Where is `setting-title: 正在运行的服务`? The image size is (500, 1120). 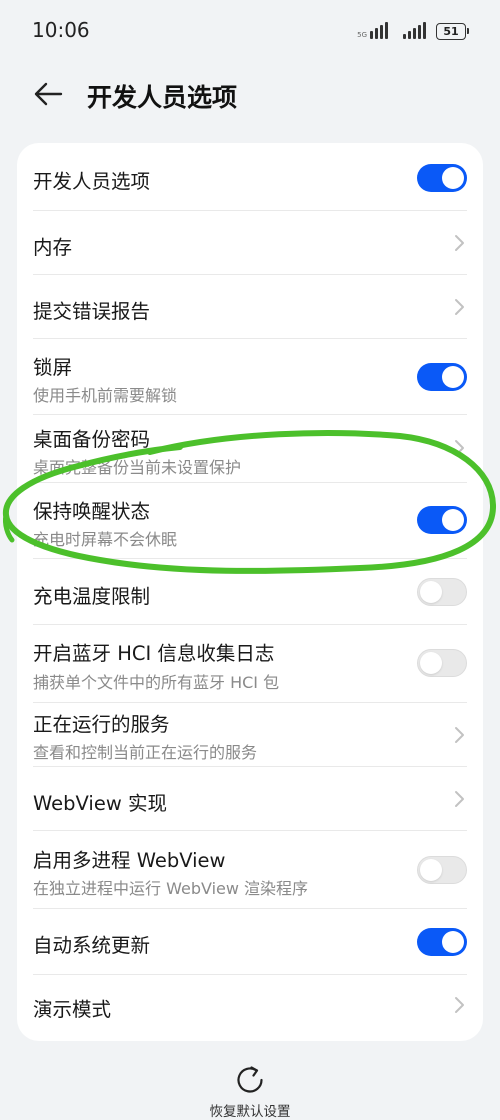 setting-title: 正在运行的服务 is located at coordinates (101, 724).